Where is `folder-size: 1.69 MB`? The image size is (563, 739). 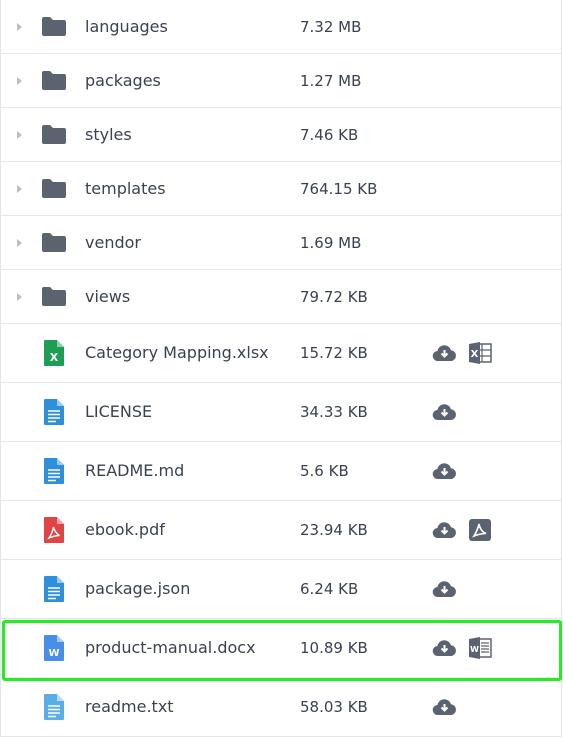
folder-size: 1.69 MB is located at coordinates (331, 243).